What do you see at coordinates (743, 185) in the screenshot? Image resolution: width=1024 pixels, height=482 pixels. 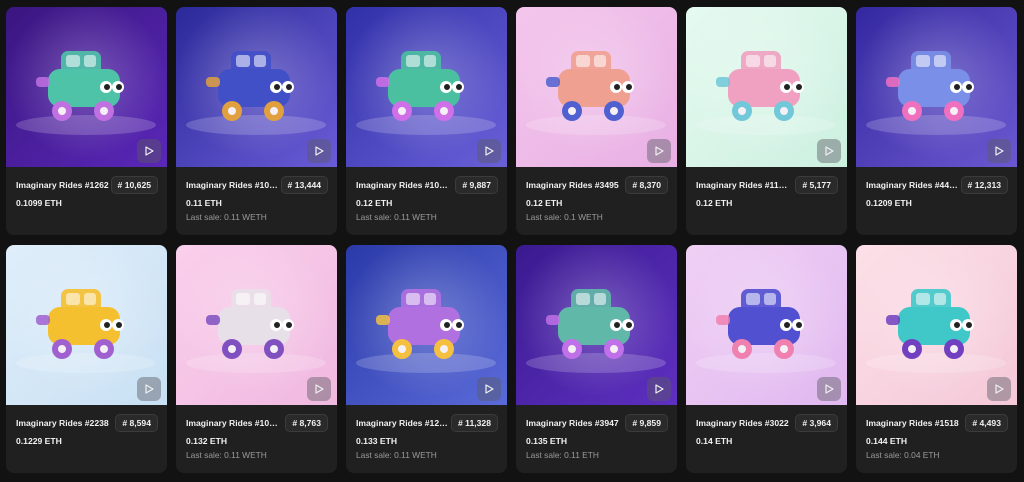 I see `nft-name: Imaginary Rides #11591` at bounding box center [743, 185].